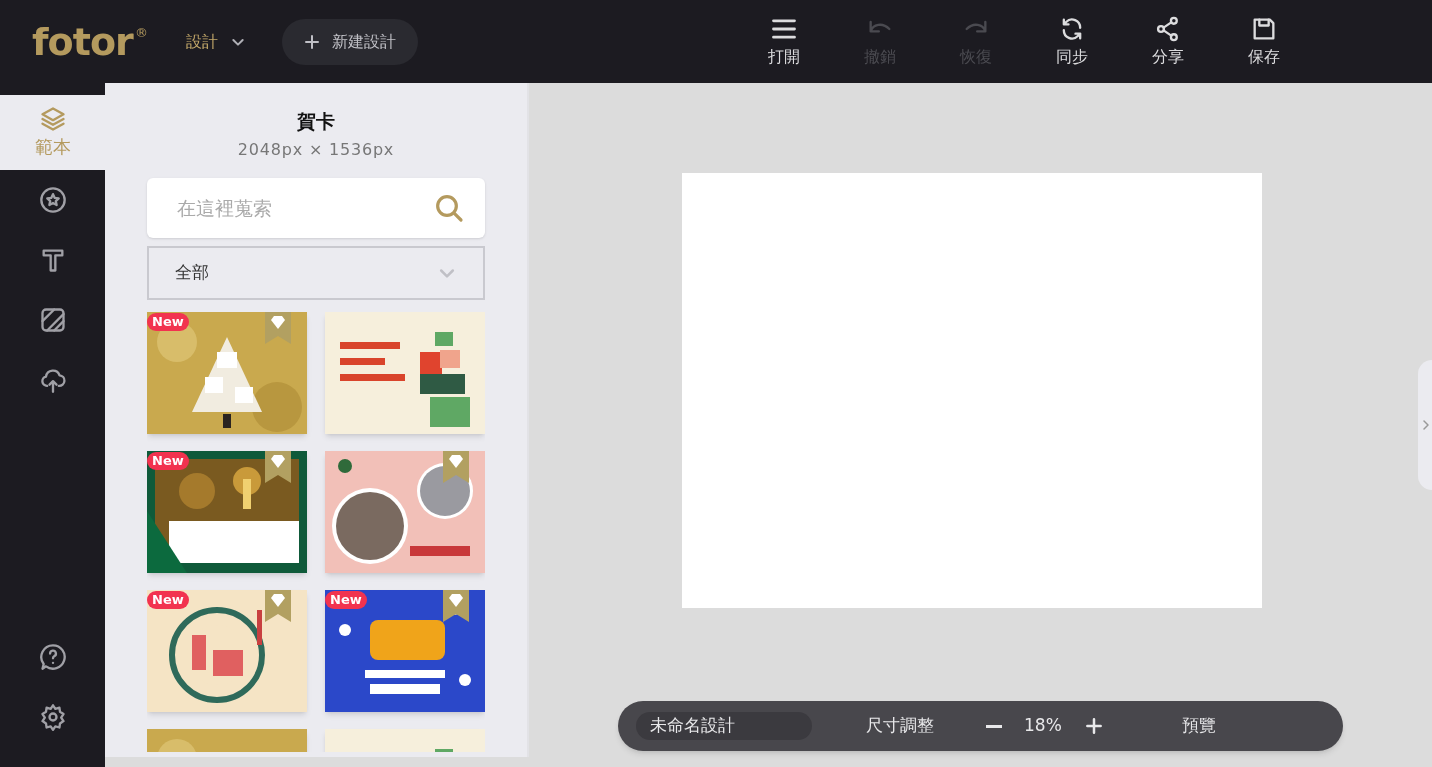 The image size is (1432, 767). Describe the element at coordinates (1072, 41) in the screenshot. I see `toolbar-button: 同步` at that location.